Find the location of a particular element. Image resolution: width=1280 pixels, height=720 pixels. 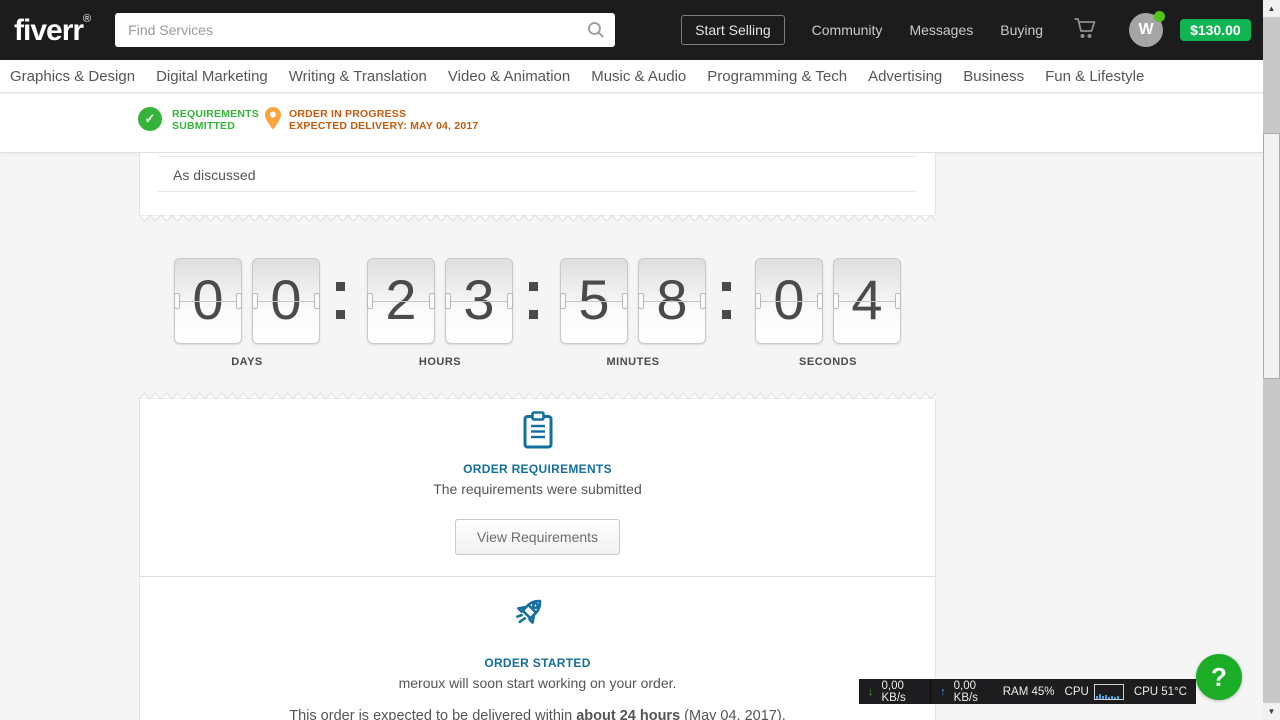

vertical-scrollbar: ▲ ▼ is located at coordinates (1271, 360).